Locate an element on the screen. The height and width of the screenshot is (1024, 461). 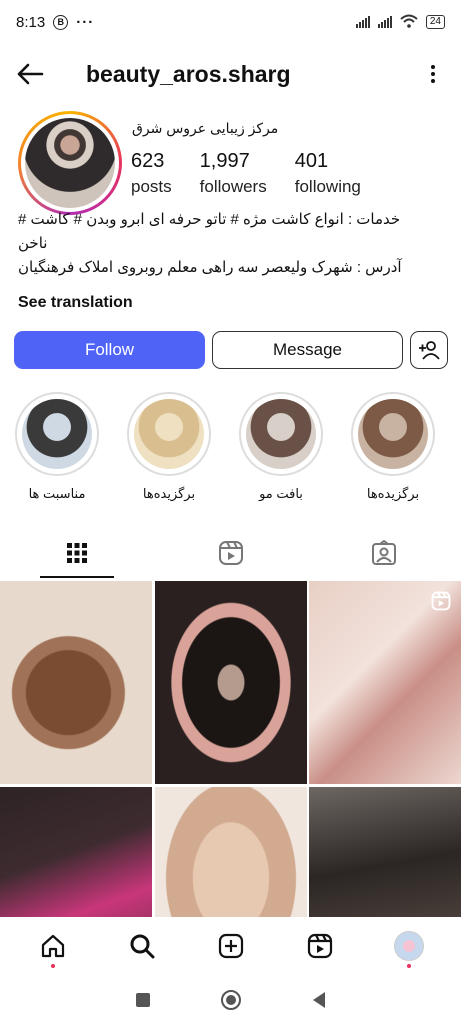
wifi-icon is located at coordinates (409, 22).